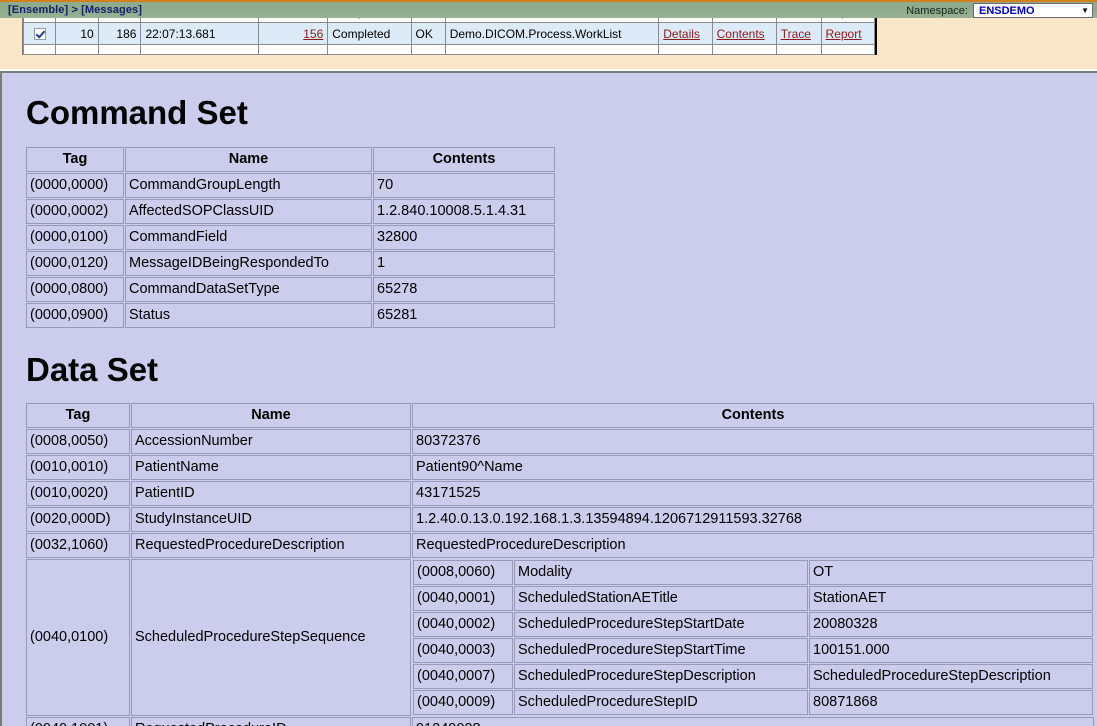 Image resolution: width=1097 pixels, height=726 pixels. I want to click on table-row: (0010,0010) PatientName Patient90^Name, so click(560, 467).